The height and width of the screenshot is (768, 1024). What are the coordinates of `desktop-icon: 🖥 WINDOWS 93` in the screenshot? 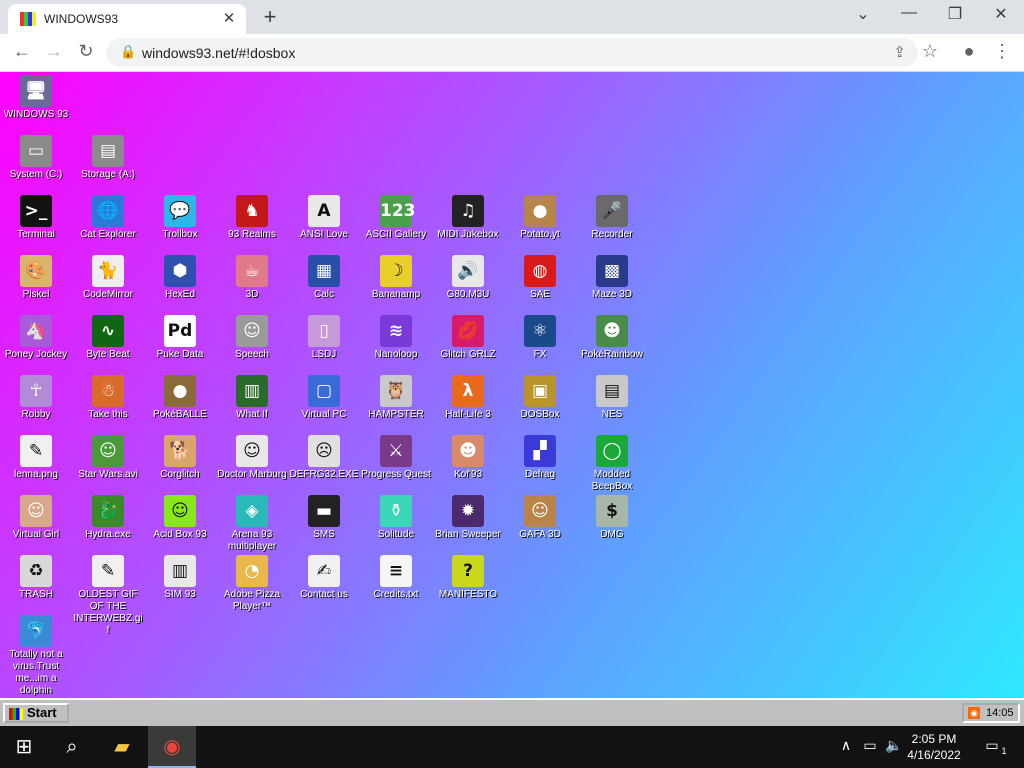 It's located at (36, 98).